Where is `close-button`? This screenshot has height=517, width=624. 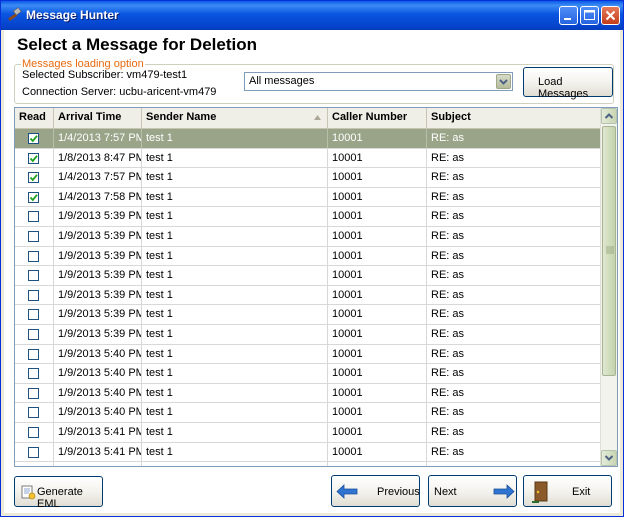
close-button is located at coordinates (610, 15).